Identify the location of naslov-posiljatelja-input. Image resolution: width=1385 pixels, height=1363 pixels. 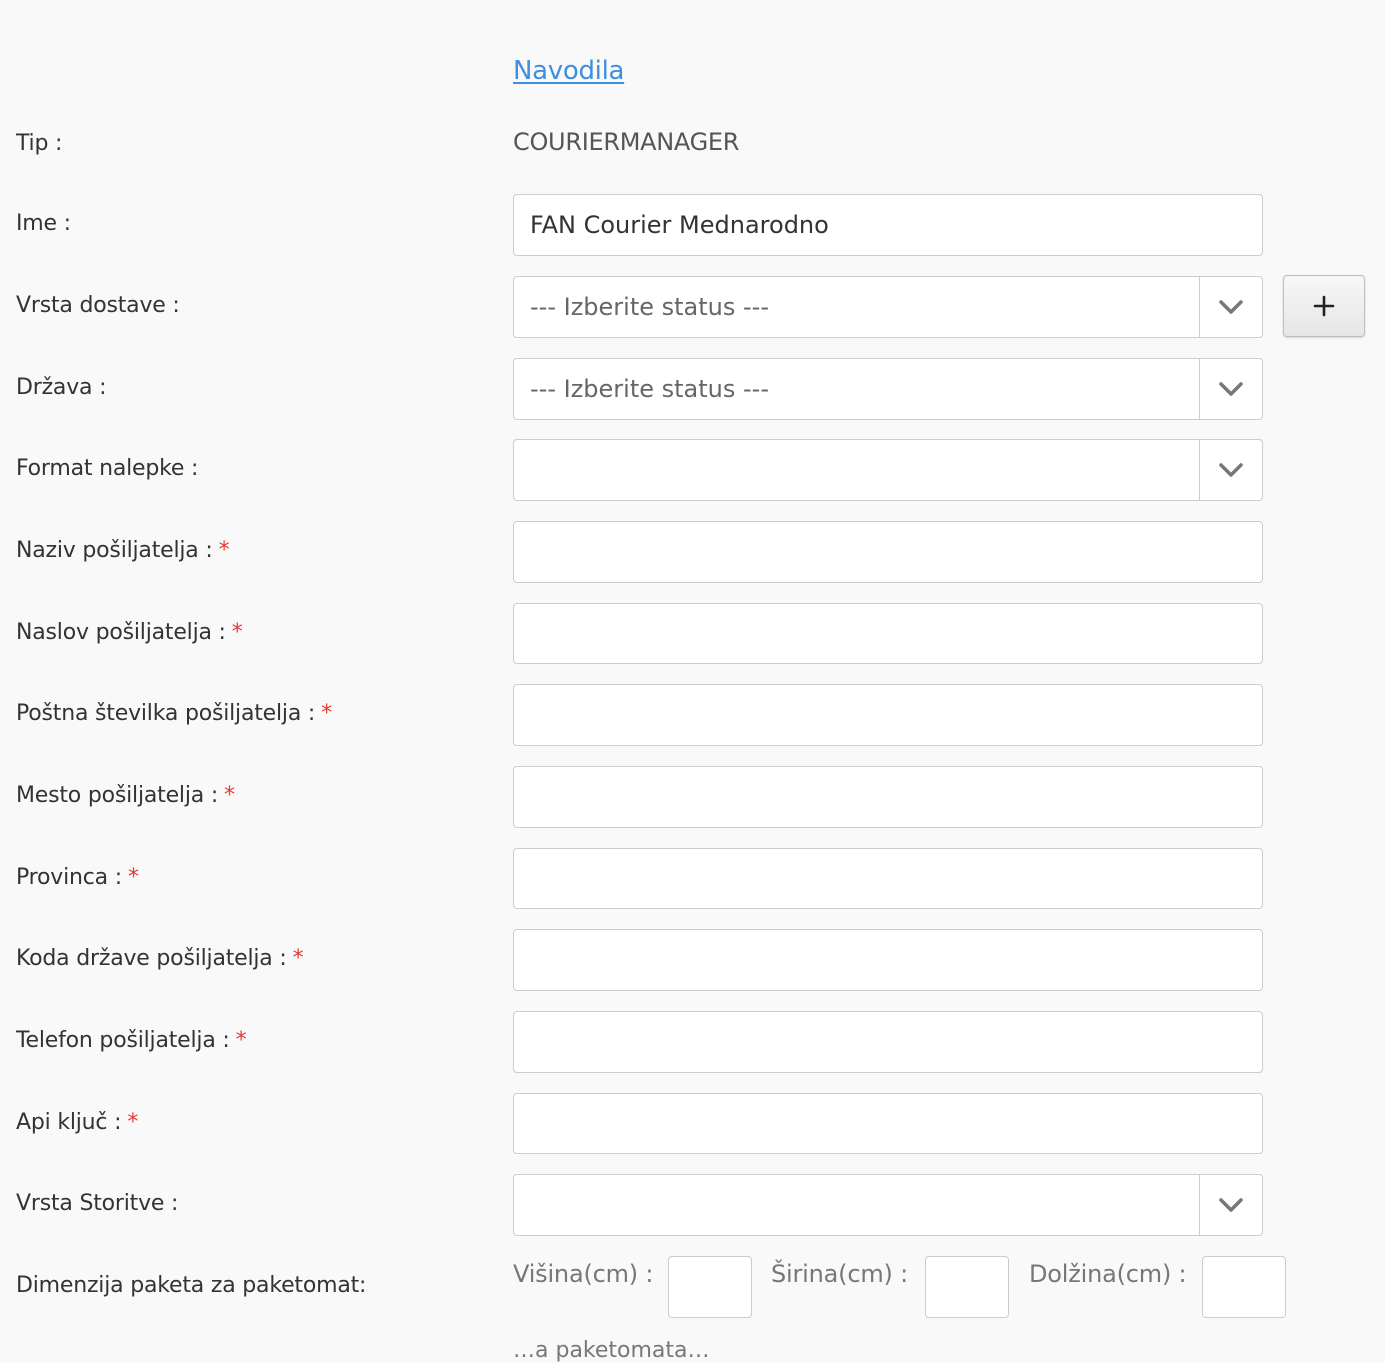
(888, 633).